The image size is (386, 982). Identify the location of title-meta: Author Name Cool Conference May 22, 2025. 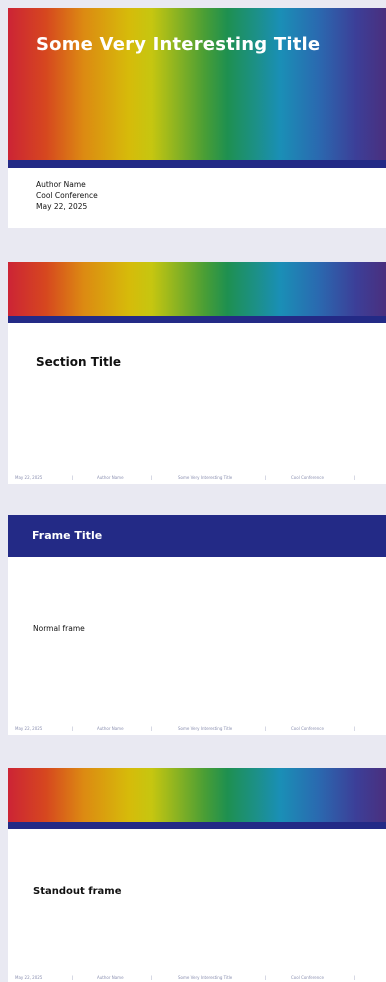
(67, 195).